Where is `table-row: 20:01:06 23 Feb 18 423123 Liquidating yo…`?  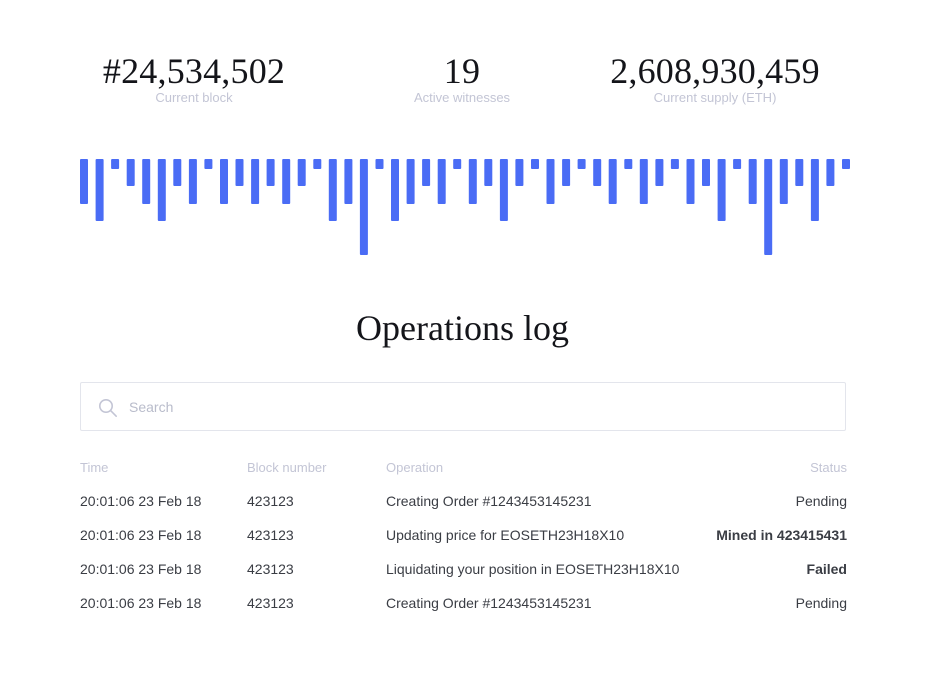
table-row: 20:01:06 23 Feb 18 423123 Liquidating yo… is located at coordinates (463, 569).